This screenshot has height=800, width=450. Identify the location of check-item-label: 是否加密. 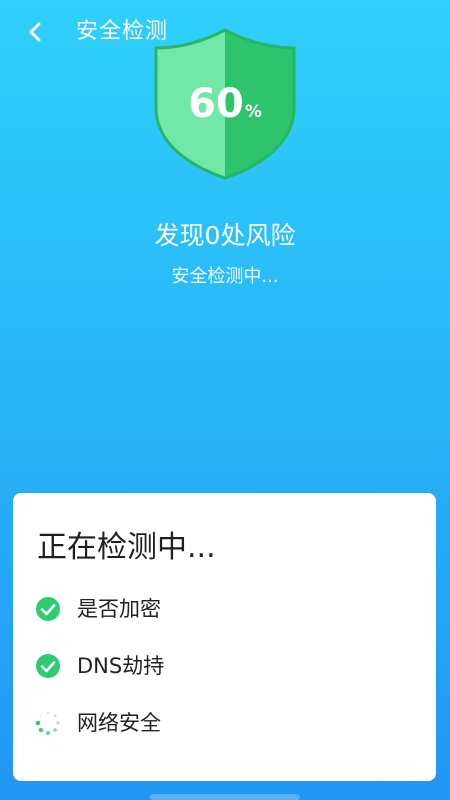
(119, 609).